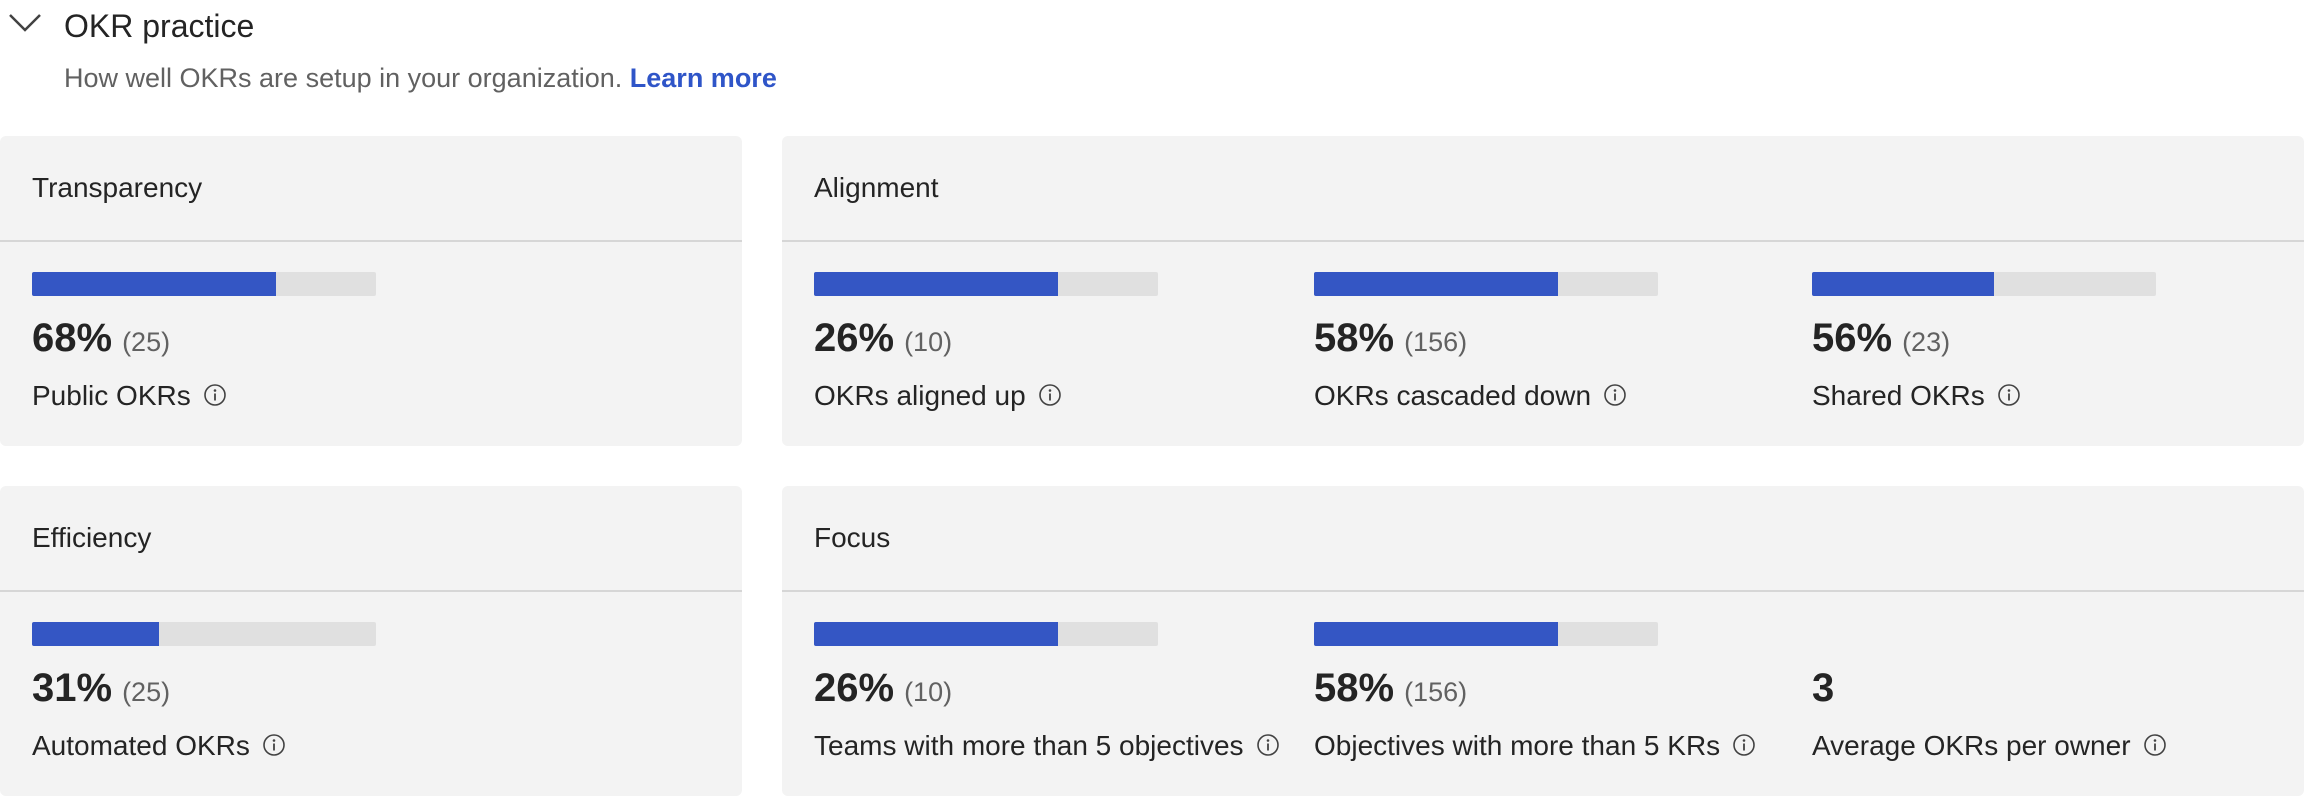 The width and height of the screenshot is (2304, 796). I want to click on metric-label-line: Average OKRs per owner, so click(1989, 746).